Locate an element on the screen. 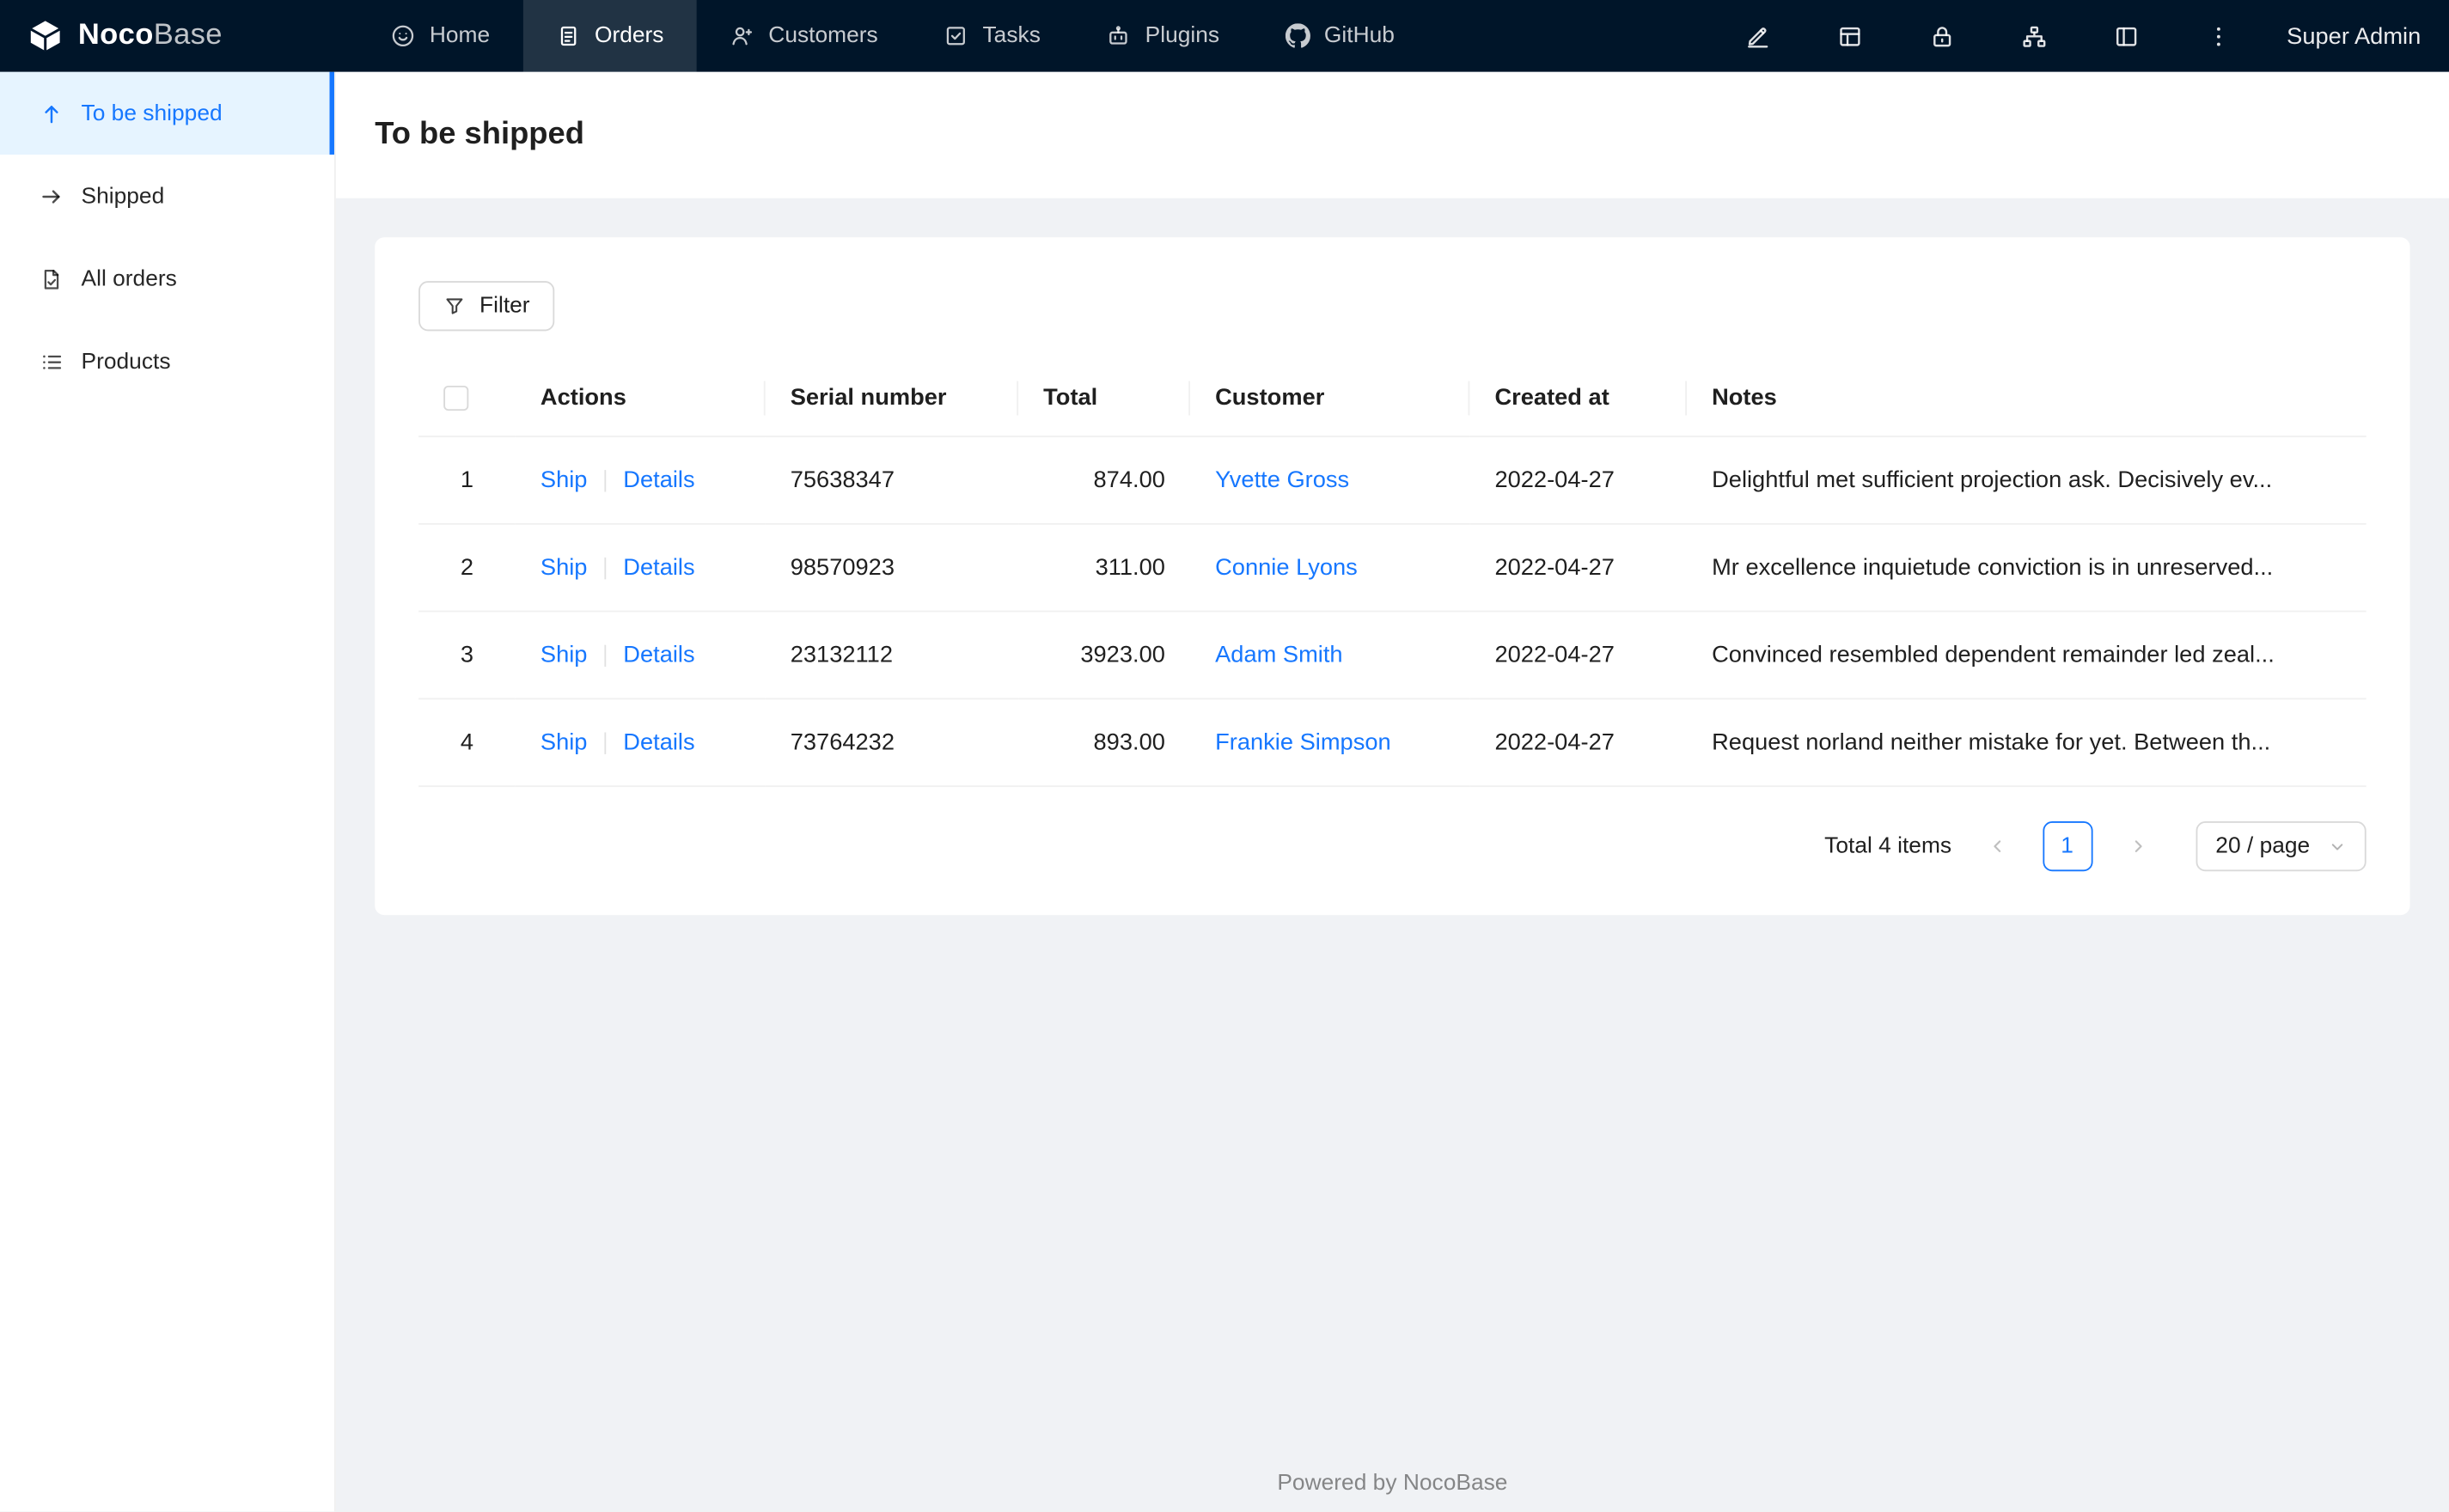 The height and width of the screenshot is (1512, 2449). nav-item-label: GitHub is located at coordinates (1359, 36).